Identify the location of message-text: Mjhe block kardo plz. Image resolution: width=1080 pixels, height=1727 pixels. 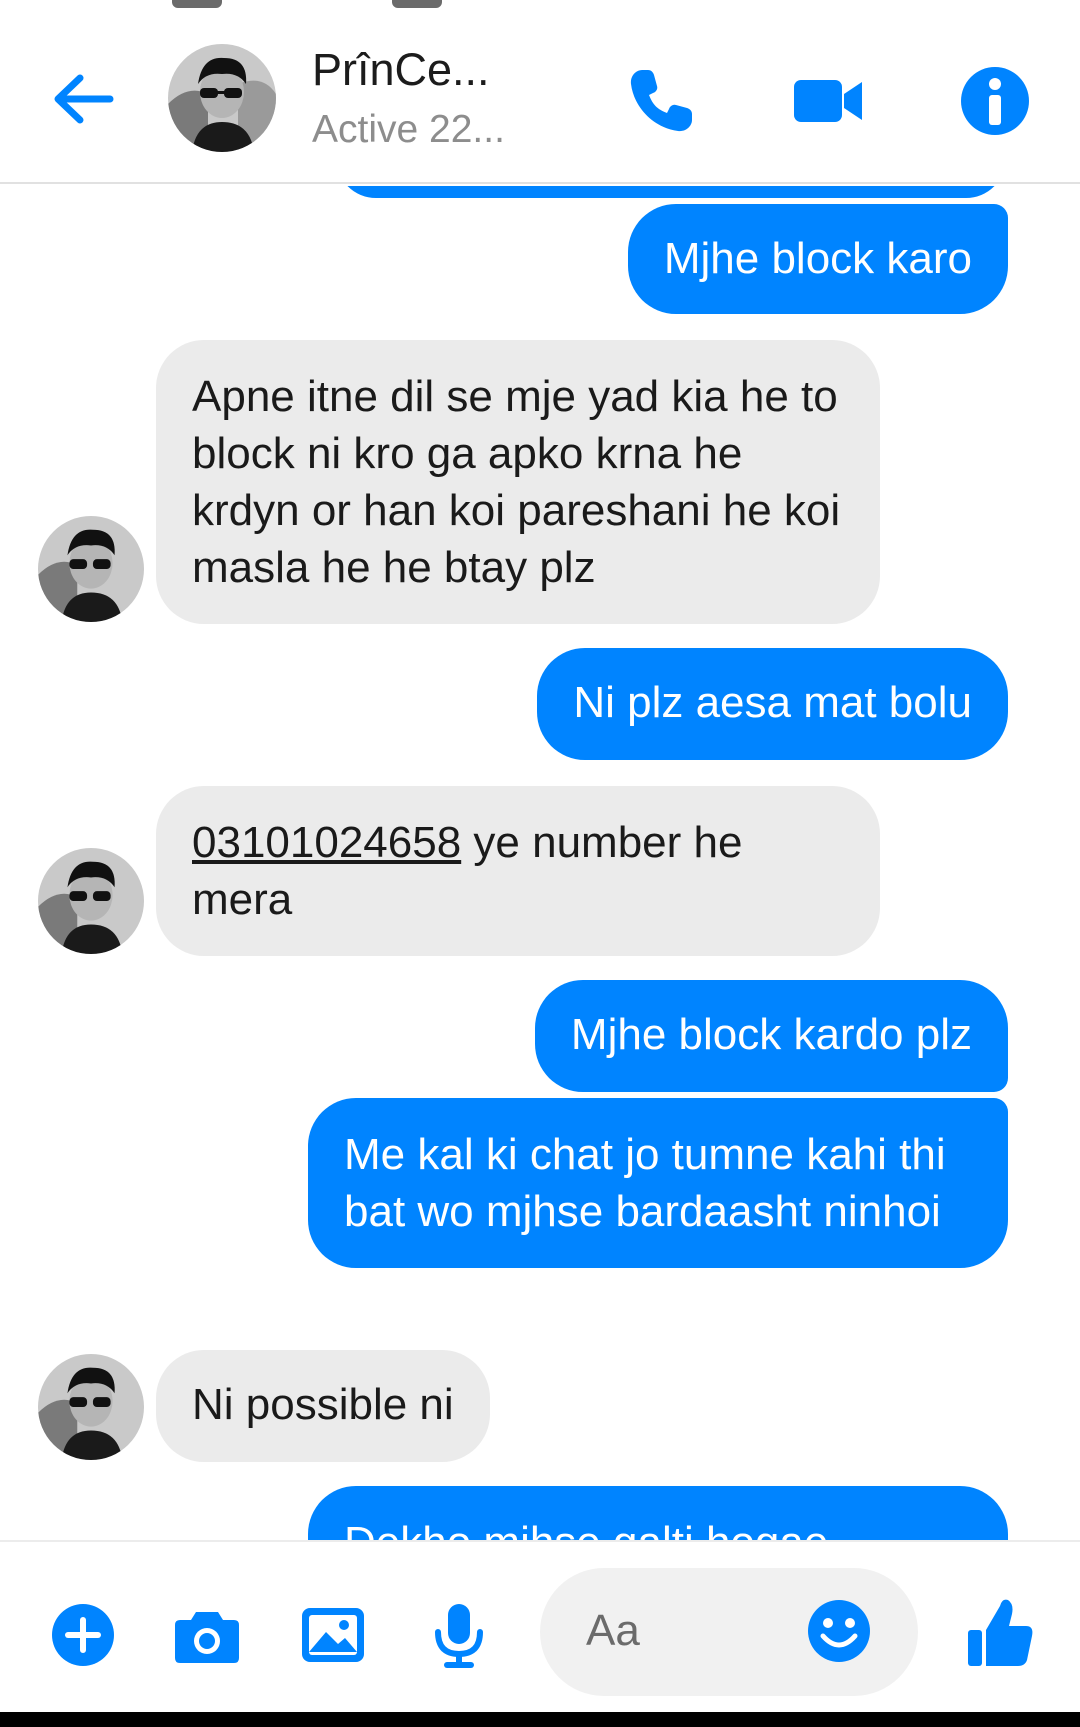
(771, 1034).